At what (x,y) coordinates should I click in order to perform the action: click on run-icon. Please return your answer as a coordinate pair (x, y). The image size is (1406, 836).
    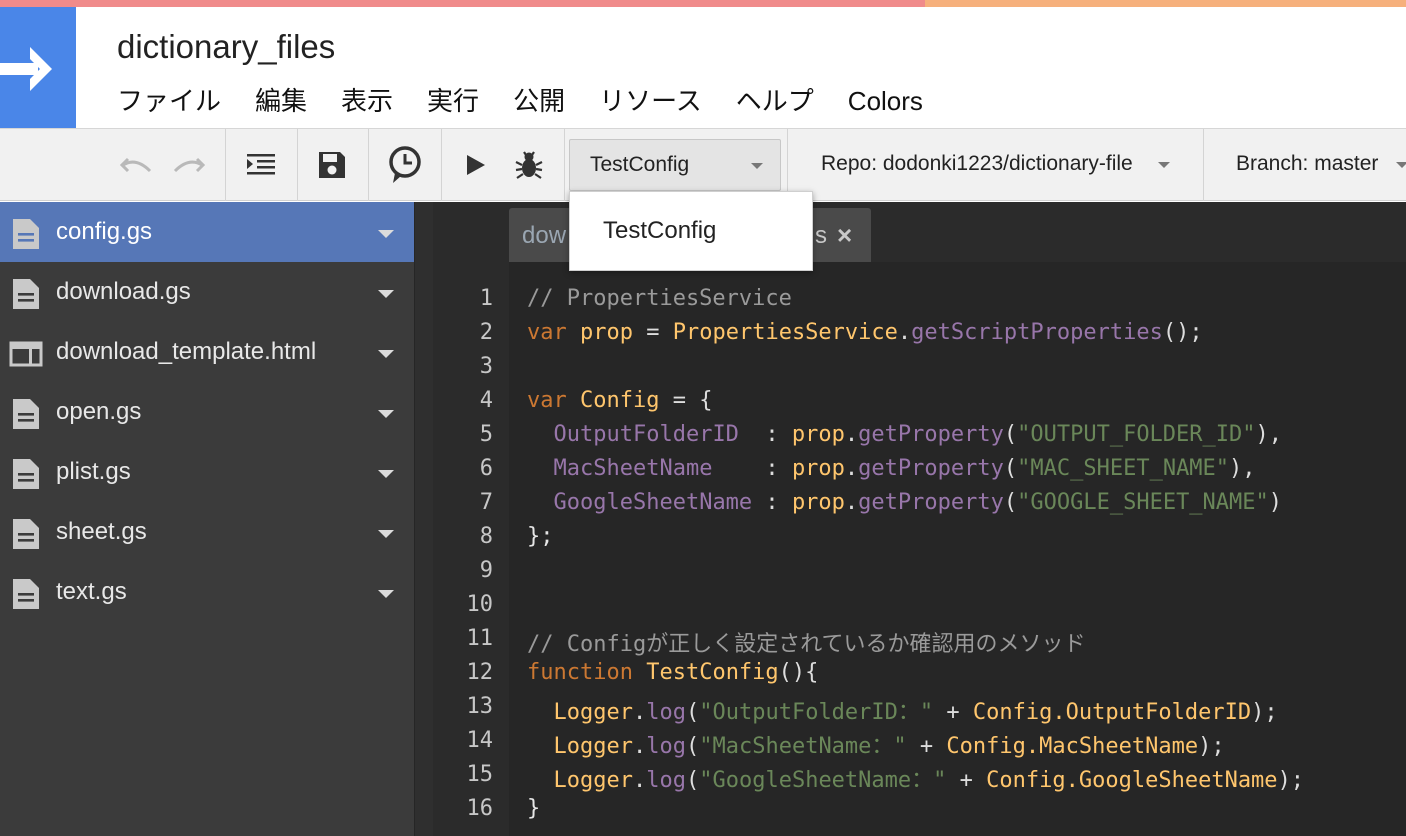
    Looking at the image, I should click on (476, 165).